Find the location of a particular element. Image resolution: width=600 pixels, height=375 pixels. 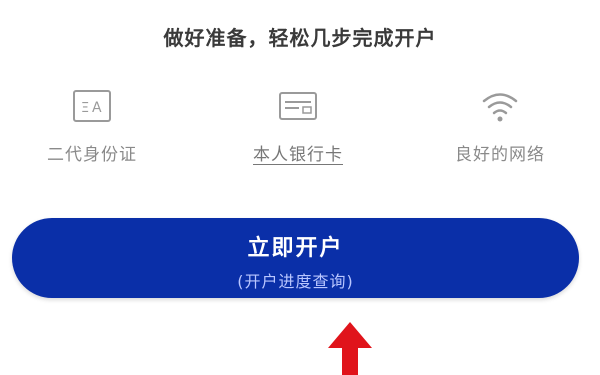

requirement-network: 良好的网络 is located at coordinates (500, 126).